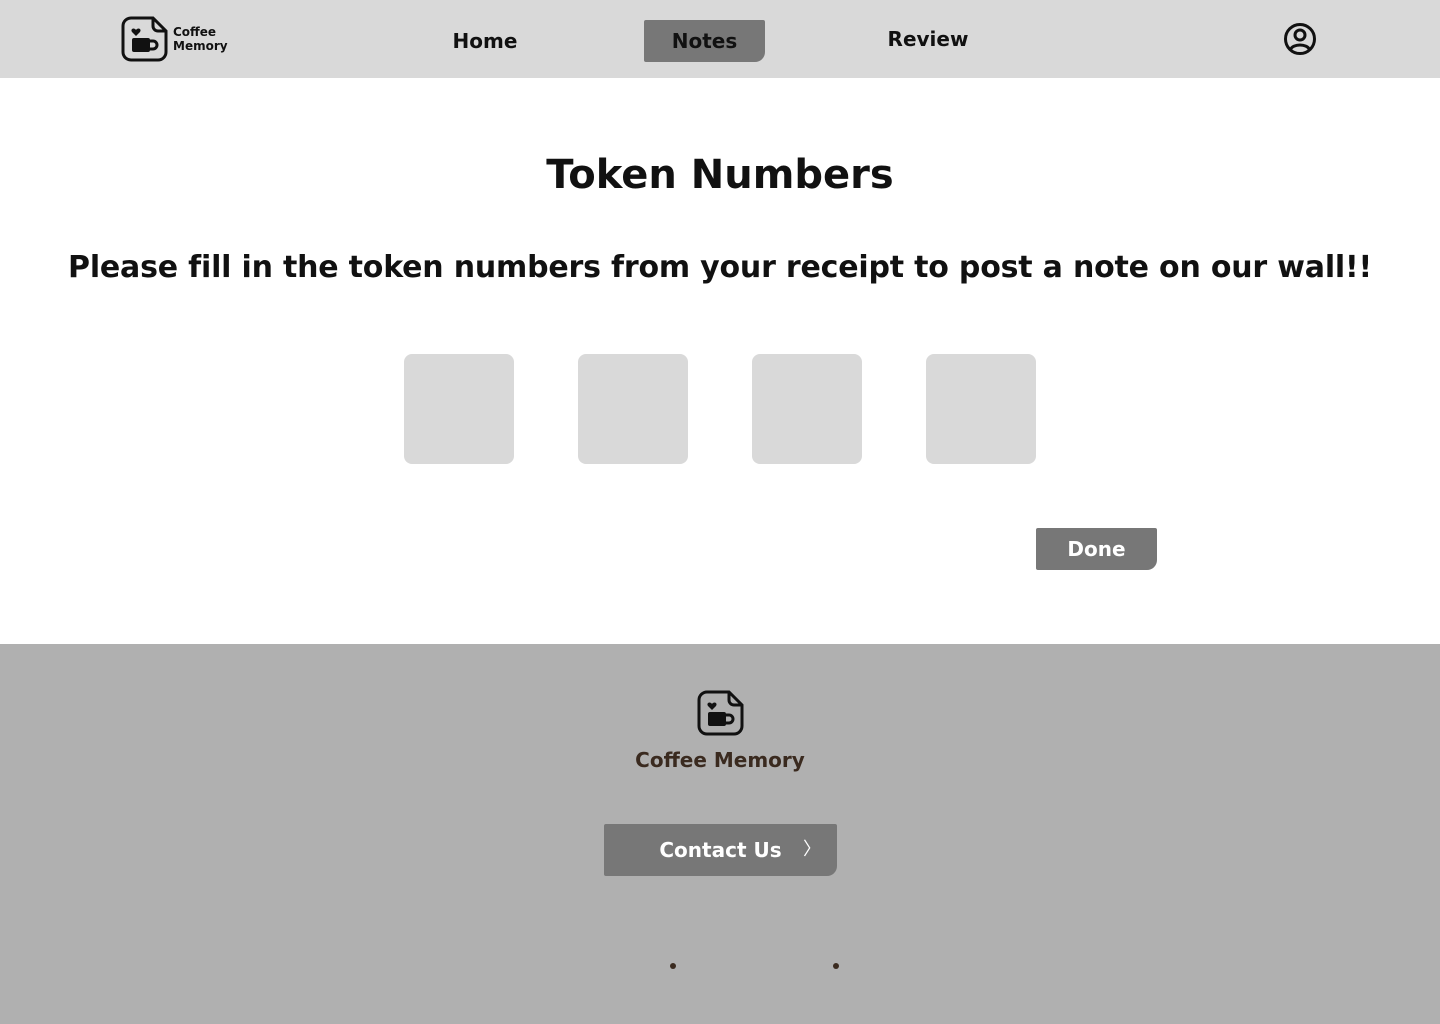 The width and height of the screenshot is (1440, 1024). Describe the element at coordinates (720, 760) in the screenshot. I see `footer-brand-name: Coffee Memory` at that location.